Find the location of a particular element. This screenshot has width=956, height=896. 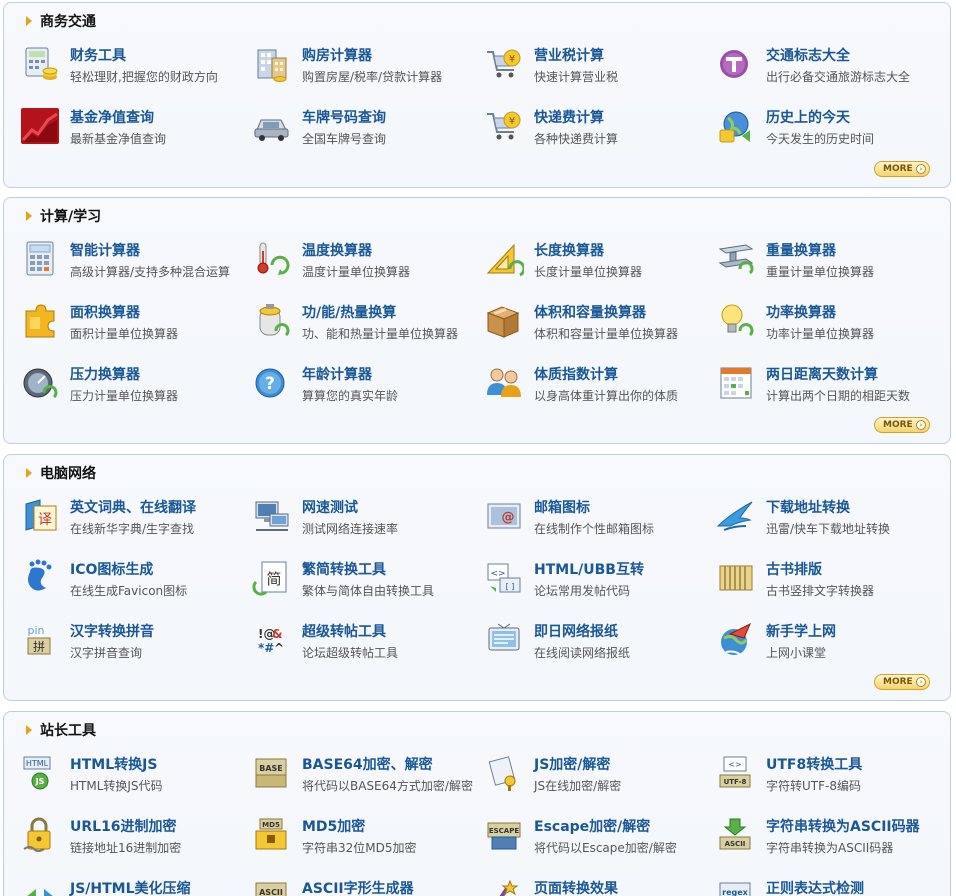

tool-ancient-book: 古书排版 古书竖排文字转换器 is located at coordinates (828, 580).